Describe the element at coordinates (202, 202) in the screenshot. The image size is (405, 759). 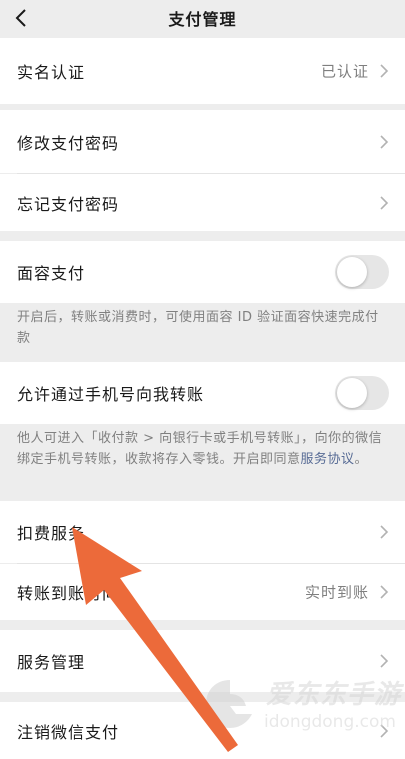
I see `forgot-password-row: 忘记支付密码` at that location.